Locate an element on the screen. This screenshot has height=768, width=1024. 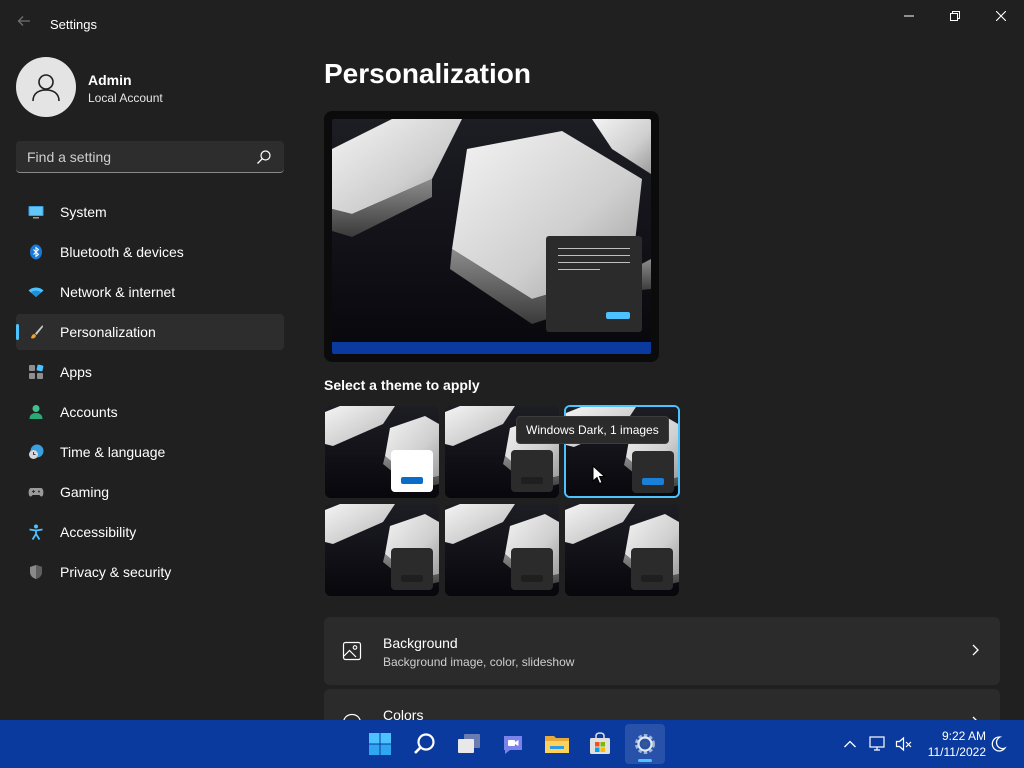
back-arrow-icon is located at coordinates (23, 21).